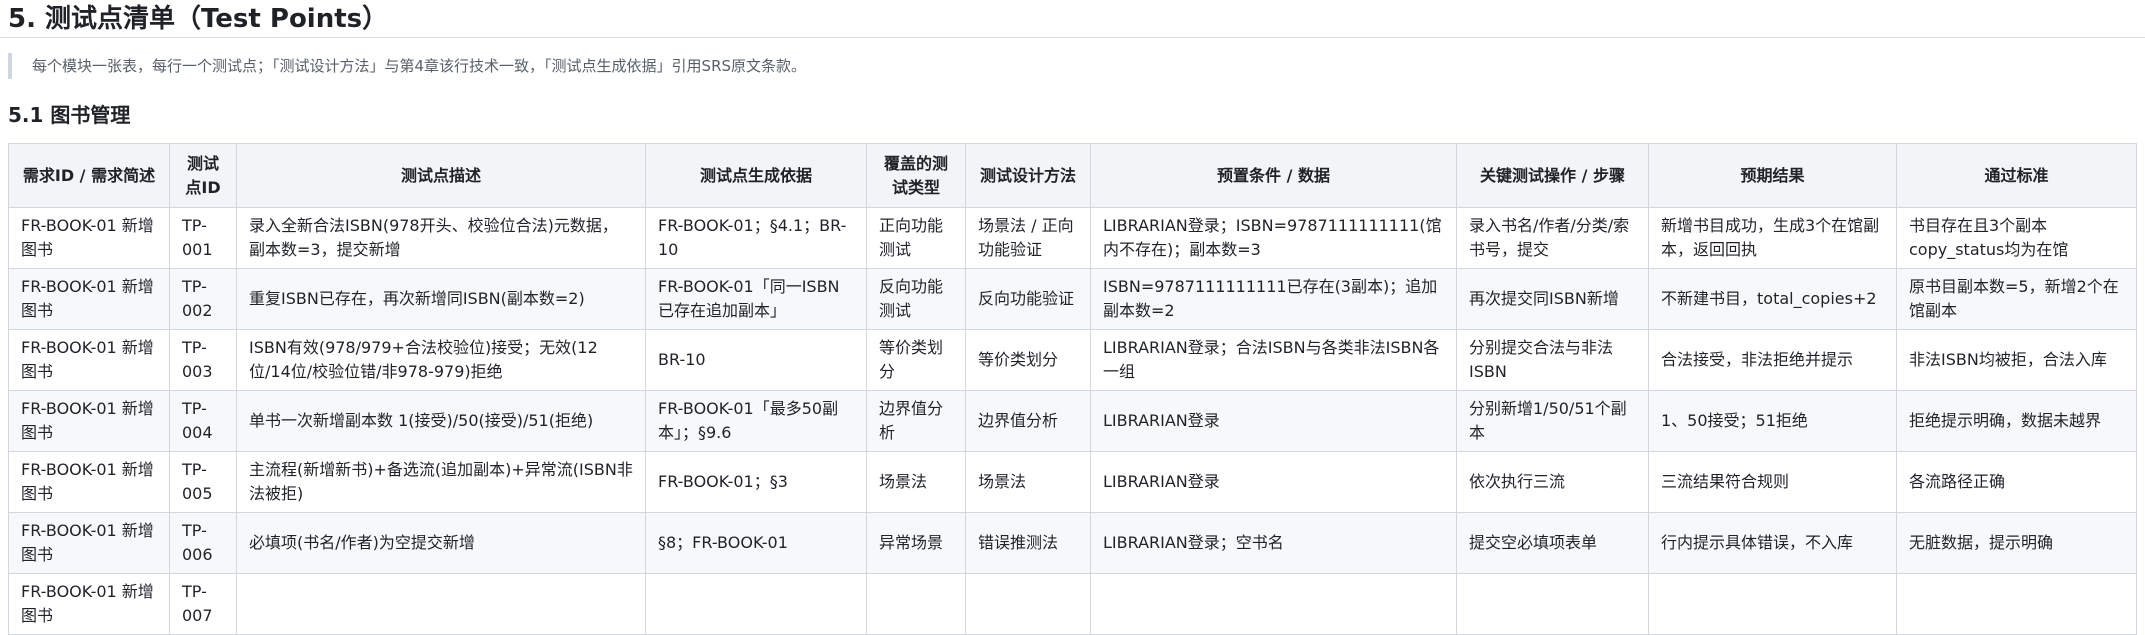 The width and height of the screenshot is (2145, 635). What do you see at coordinates (441, 238) in the screenshot?
I see `cell-description: 录入全新合法ISBN(978开头、校验位合法)元数据，副本数=3，提交新增` at bounding box center [441, 238].